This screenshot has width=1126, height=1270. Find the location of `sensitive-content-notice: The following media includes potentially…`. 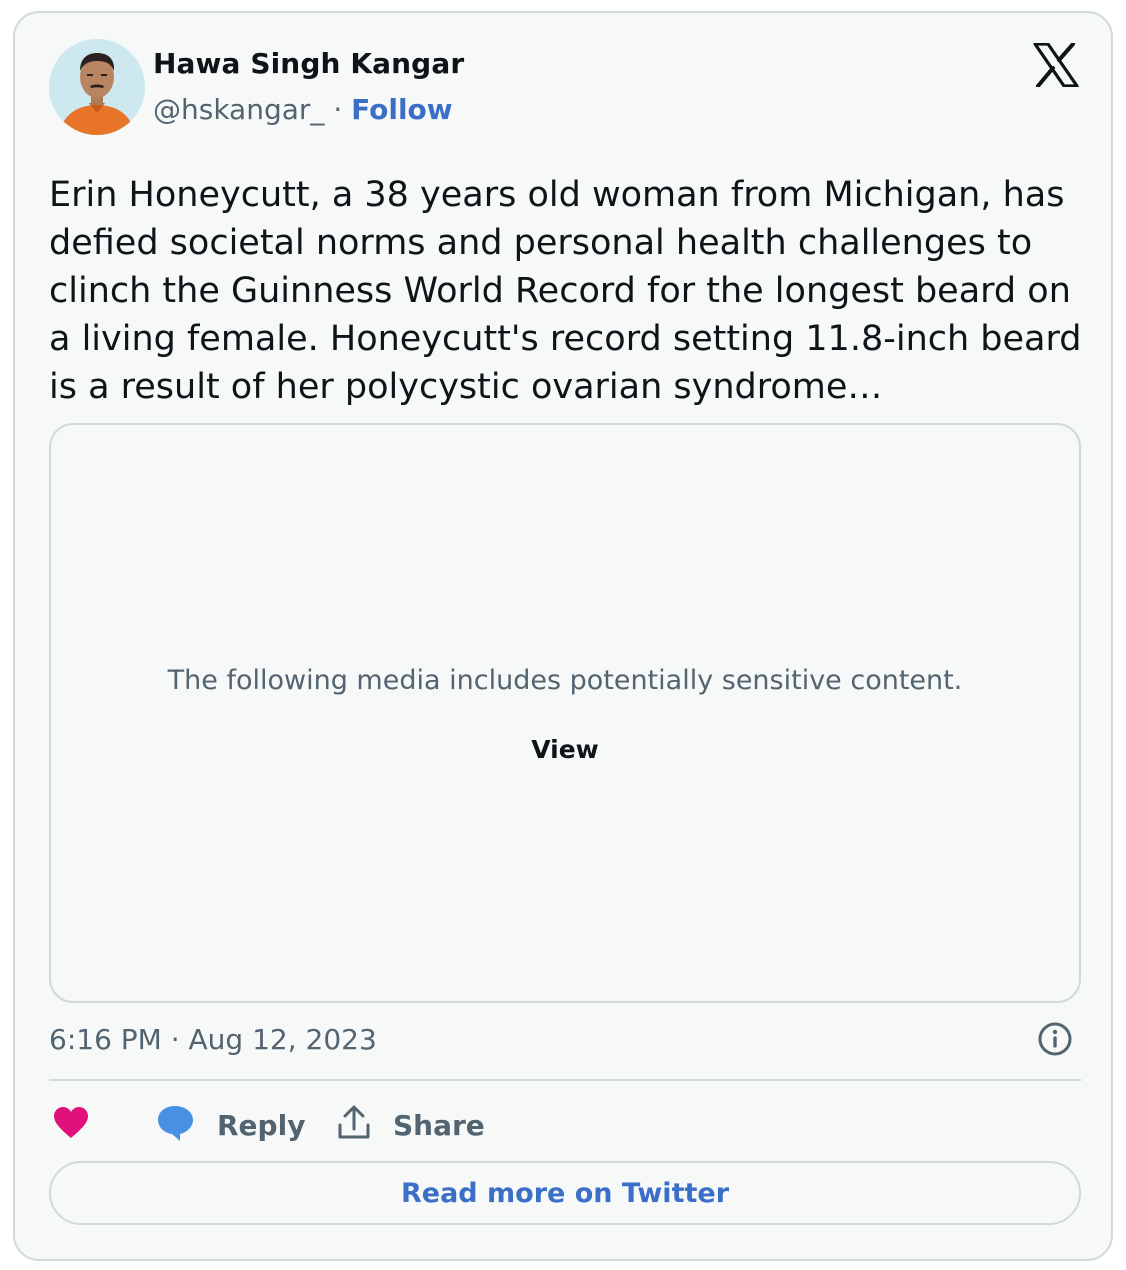

sensitive-content-notice: The following media includes potentially… is located at coordinates (565, 680).